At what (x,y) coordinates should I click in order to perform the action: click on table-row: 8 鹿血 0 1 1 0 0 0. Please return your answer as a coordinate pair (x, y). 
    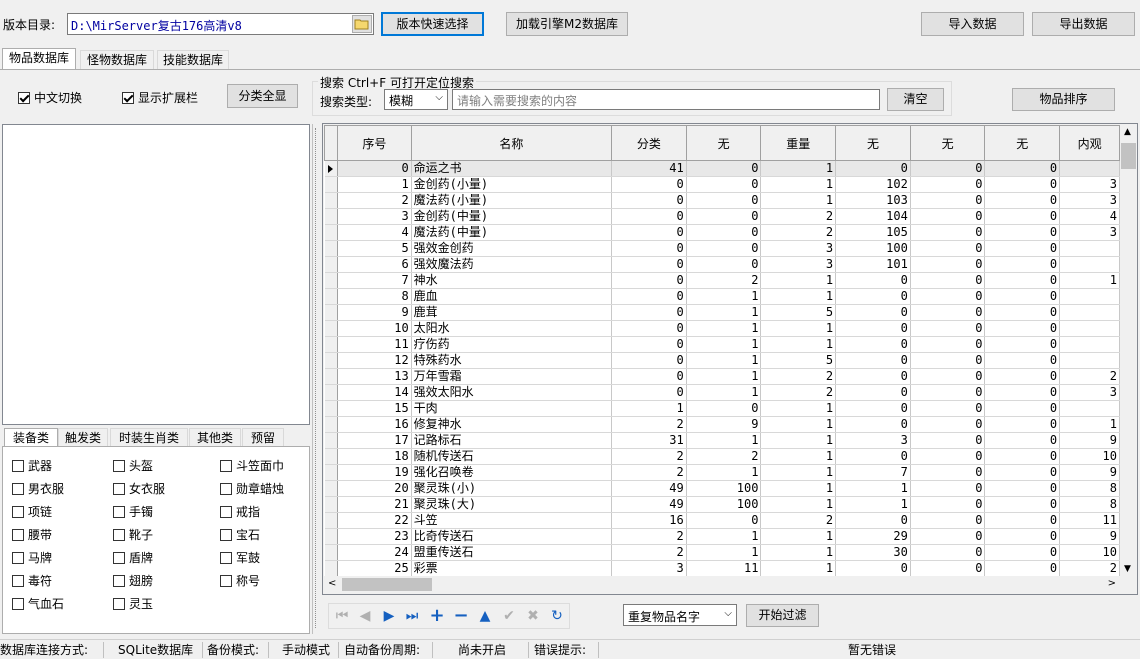
    Looking at the image, I should click on (722, 296).